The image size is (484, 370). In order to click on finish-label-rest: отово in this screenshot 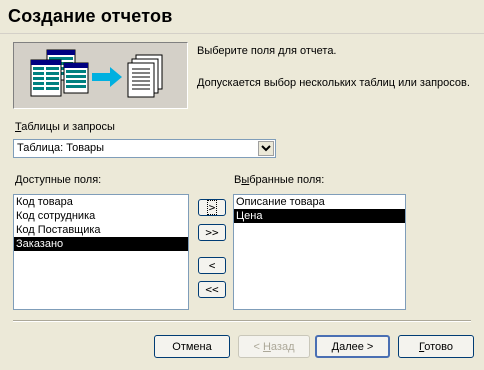, I will do `click(438, 346)`.